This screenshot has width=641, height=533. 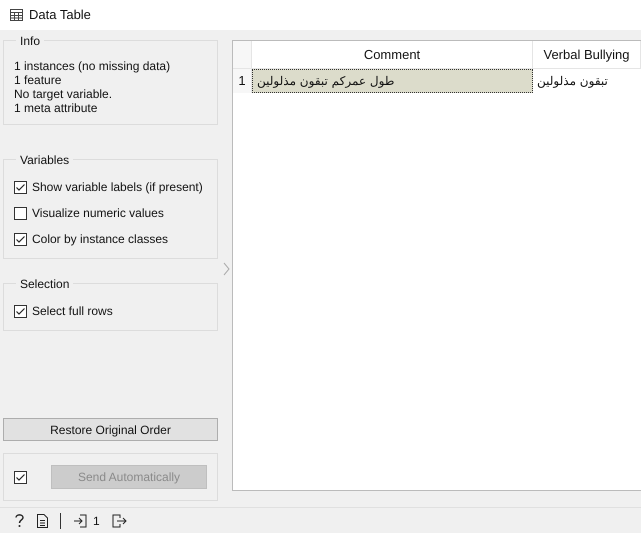 What do you see at coordinates (93, 66) in the screenshot?
I see `info-text: 1 instances (no missing data)` at bounding box center [93, 66].